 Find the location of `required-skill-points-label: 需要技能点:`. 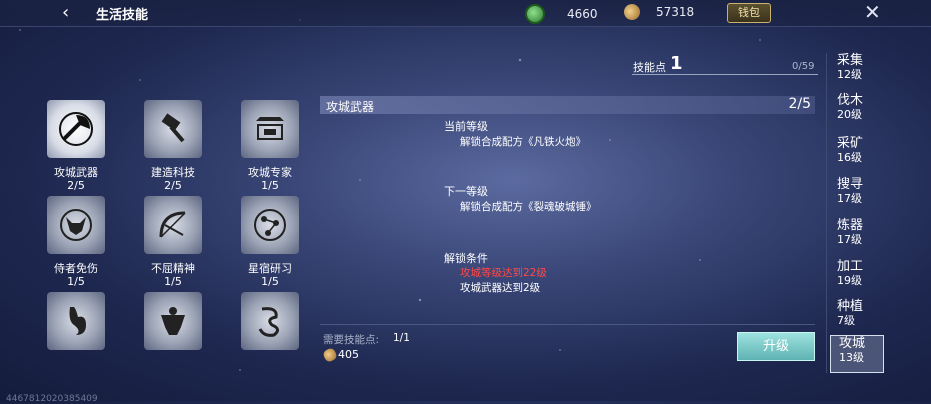

required-skill-points-label: 需要技能点: is located at coordinates (351, 340).